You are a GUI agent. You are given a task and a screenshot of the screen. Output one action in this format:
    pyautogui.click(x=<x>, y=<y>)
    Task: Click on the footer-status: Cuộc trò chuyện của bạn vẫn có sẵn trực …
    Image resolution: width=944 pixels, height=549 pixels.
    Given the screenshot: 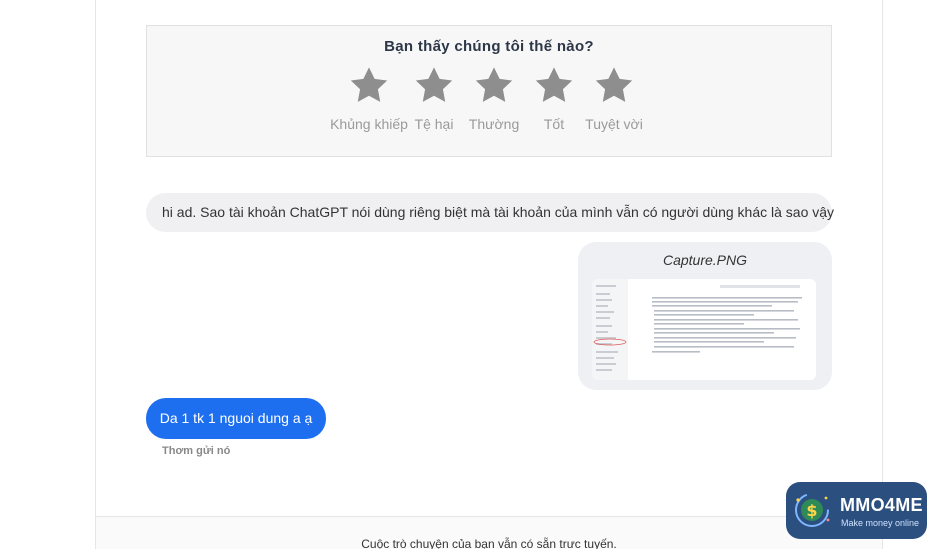 What is the action you would take?
    pyautogui.click(x=489, y=543)
    